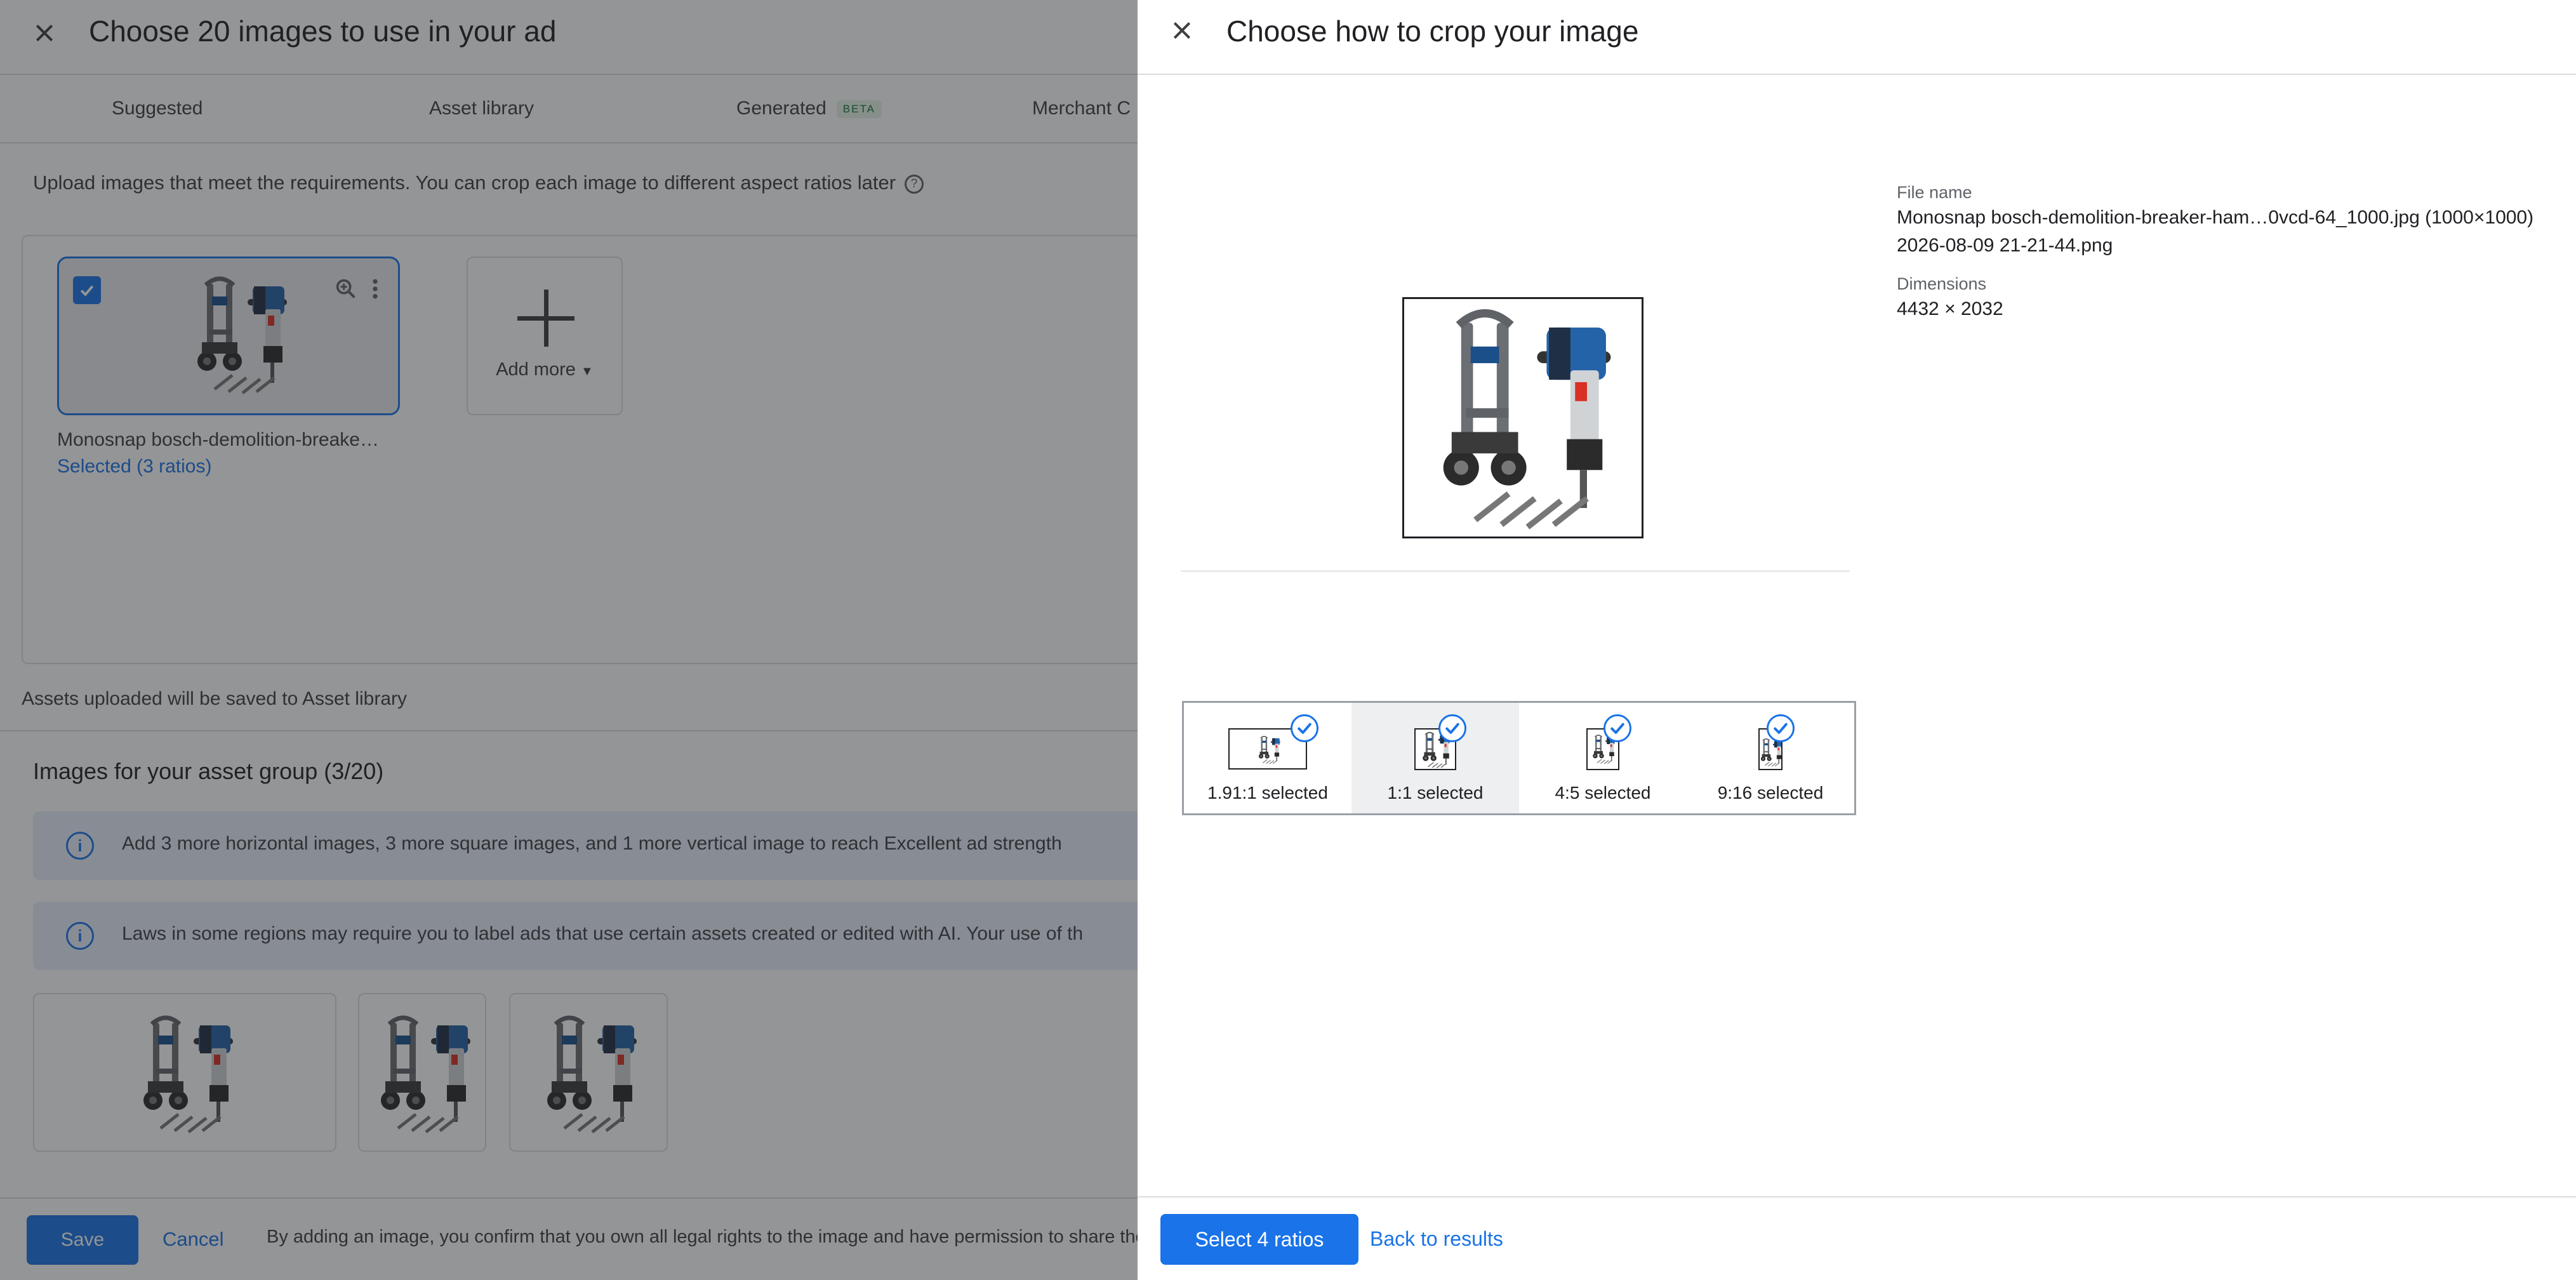 Image resolution: width=2576 pixels, height=1280 pixels. Describe the element at coordinates (1857, 37) in the screenshot. I see `crop-header: Choose how to crop your image` at that location.